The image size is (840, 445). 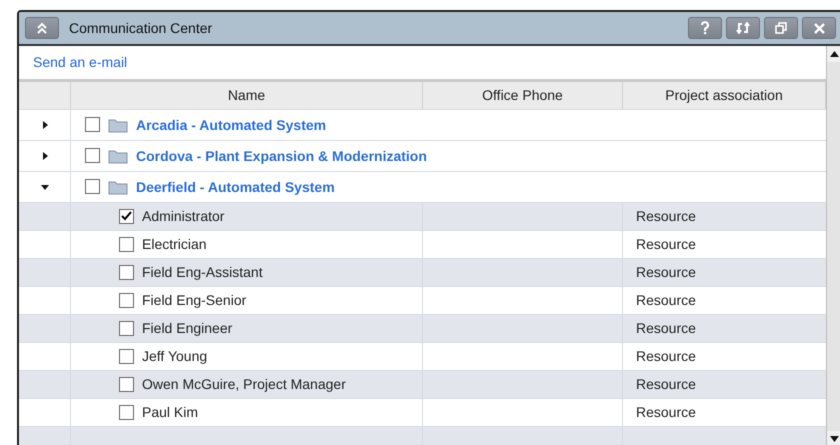 I want to click on group-name: Deerfield - Automated System, so click(x=235, y=186).